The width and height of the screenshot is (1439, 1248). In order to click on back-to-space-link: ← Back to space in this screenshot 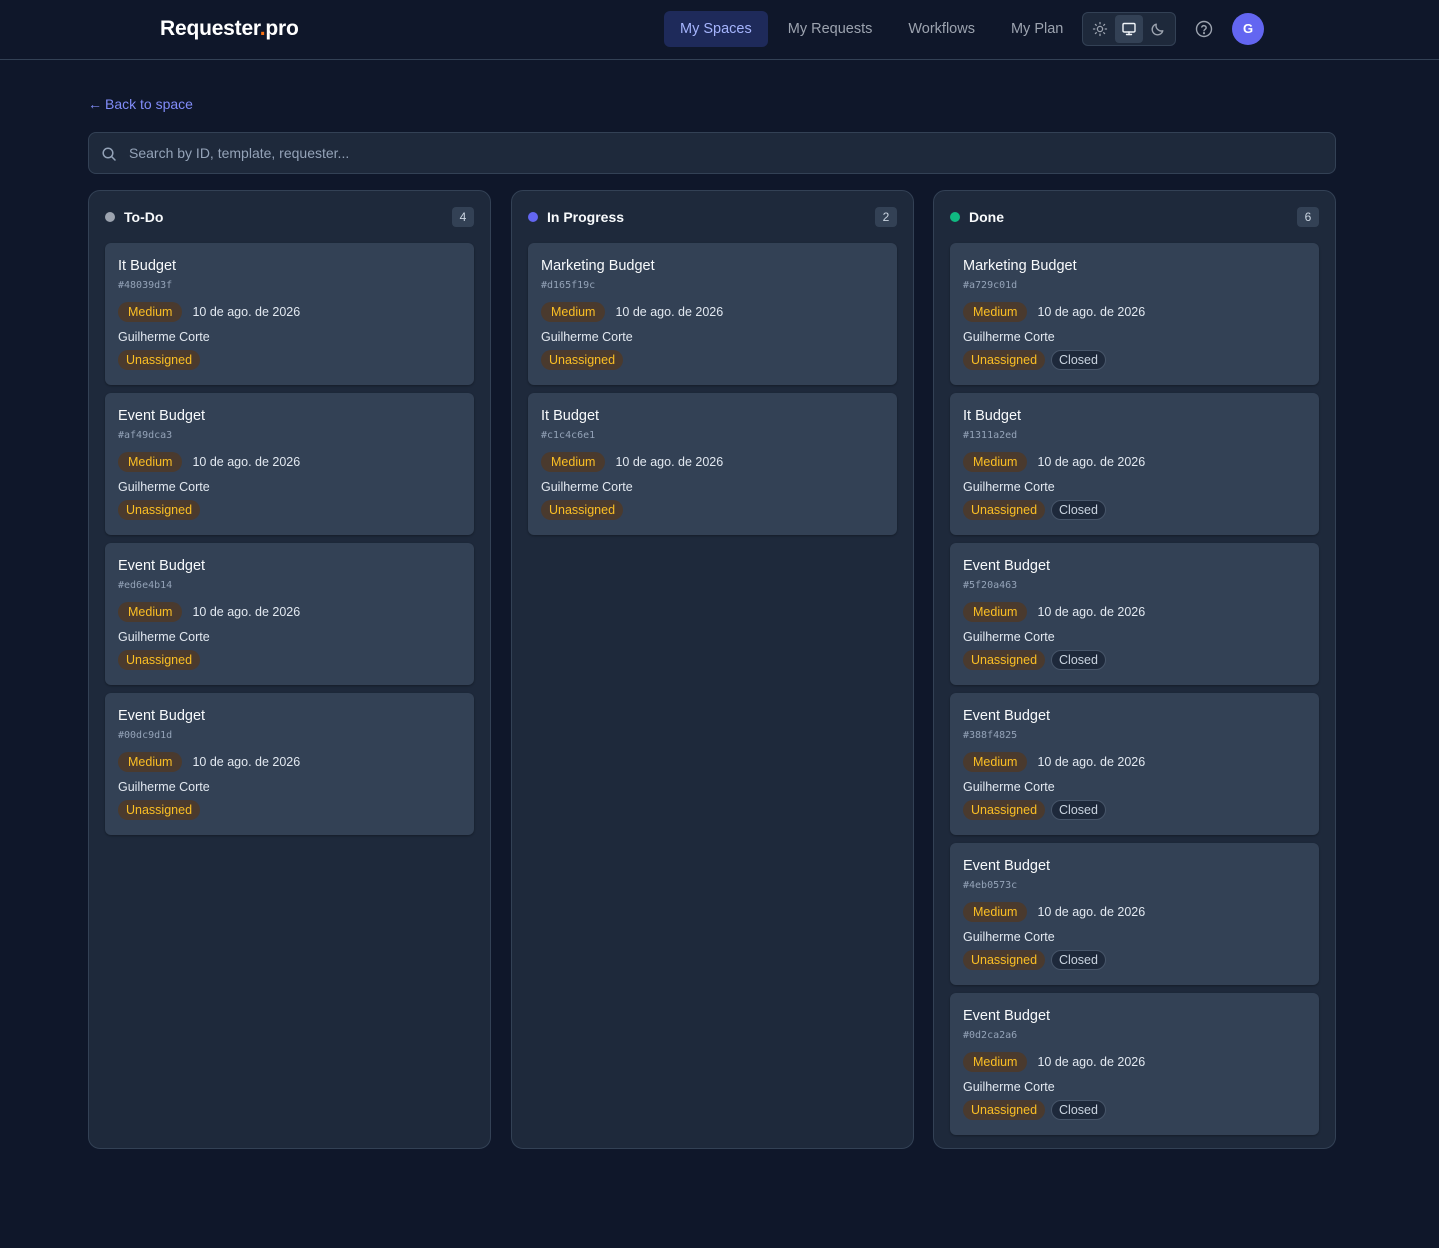, I will do `click(140, 104)`.